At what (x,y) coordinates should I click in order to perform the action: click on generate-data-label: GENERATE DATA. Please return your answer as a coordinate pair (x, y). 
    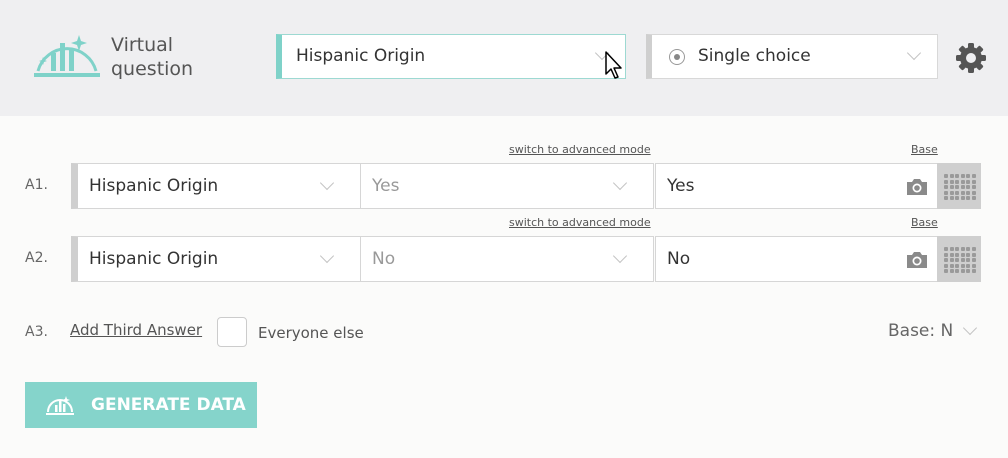
    Looking at the image, I should click on (168, 405).